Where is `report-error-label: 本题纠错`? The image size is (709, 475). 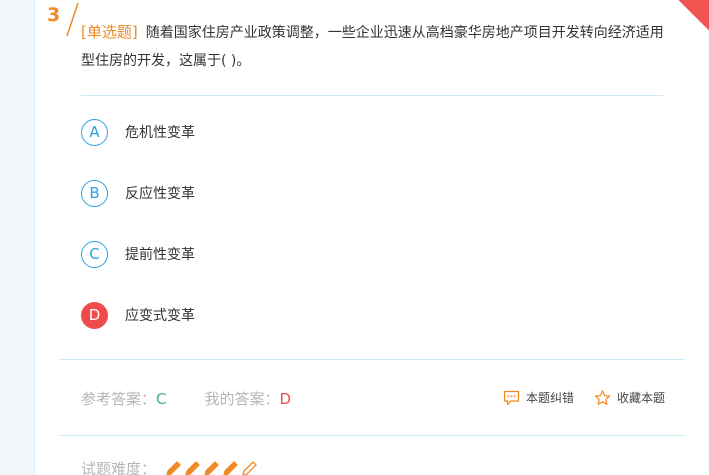 report-error-label: 本题纠错 is located at coordinates (550, 398).